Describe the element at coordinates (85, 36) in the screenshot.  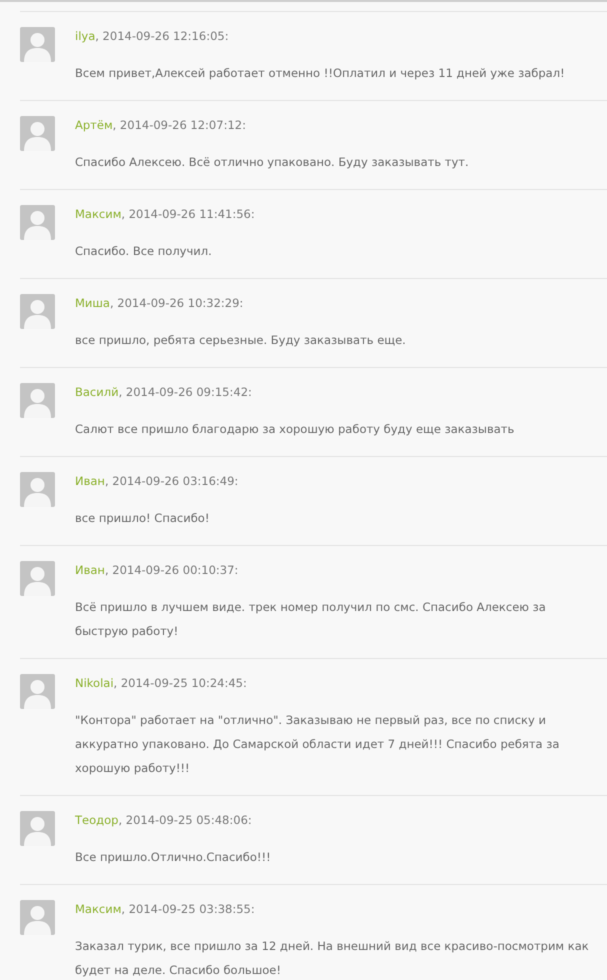
I see `author-link: ilya` at that location.